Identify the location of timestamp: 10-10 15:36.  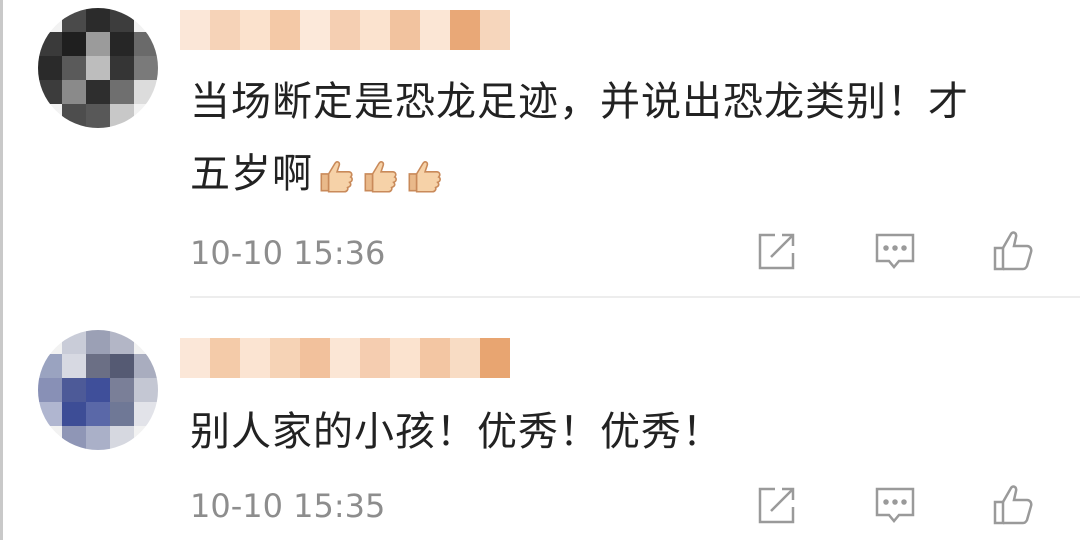
(288, 253).